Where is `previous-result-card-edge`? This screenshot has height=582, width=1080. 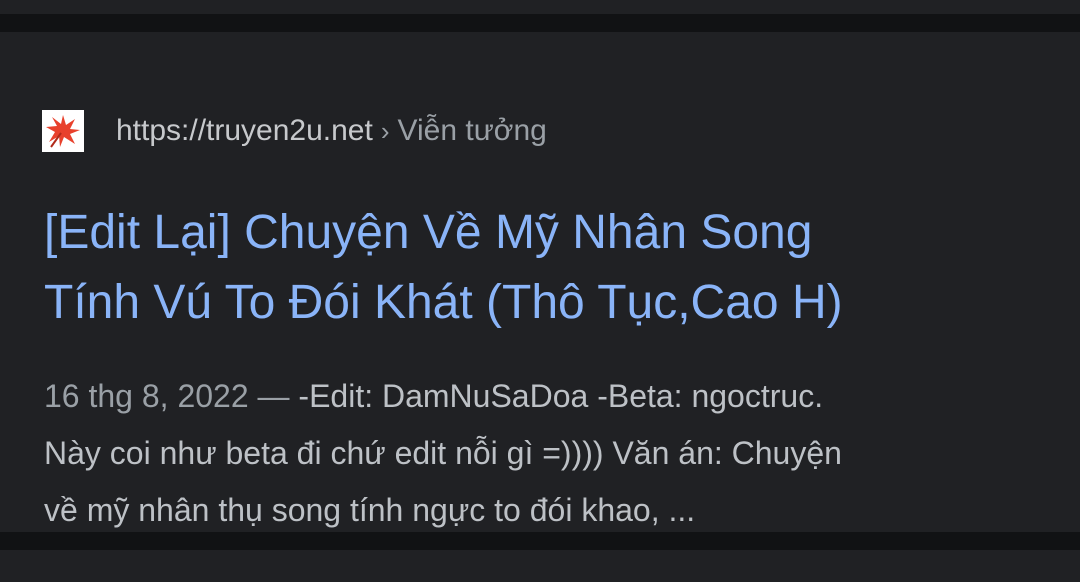
previous-result-card-edge is located at coordinates (540, 7).